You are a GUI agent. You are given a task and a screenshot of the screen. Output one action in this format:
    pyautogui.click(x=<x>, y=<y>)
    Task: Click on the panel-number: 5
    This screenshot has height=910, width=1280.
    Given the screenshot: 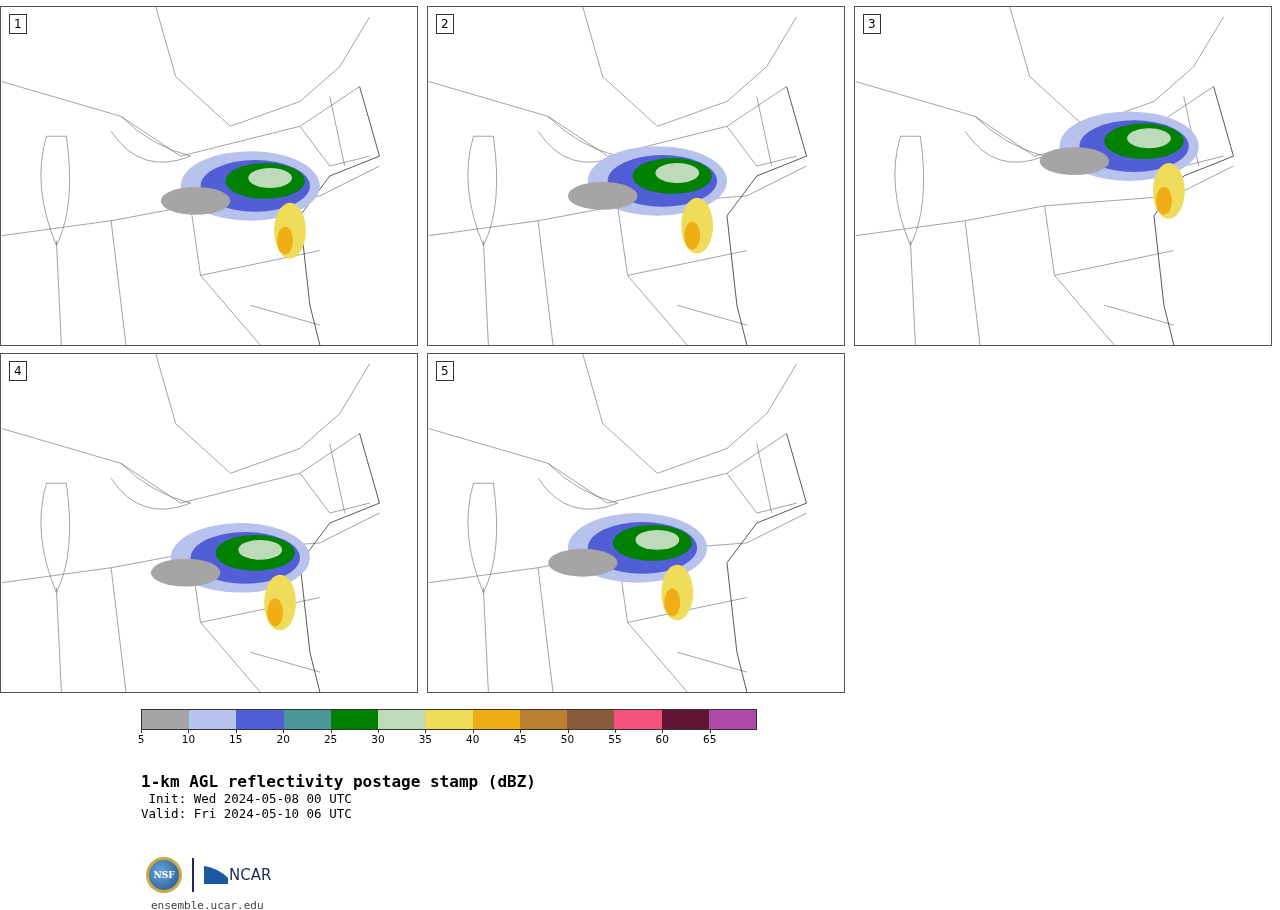 What is the action you would take?
    pyautogui.click(x=445, y=371)
    